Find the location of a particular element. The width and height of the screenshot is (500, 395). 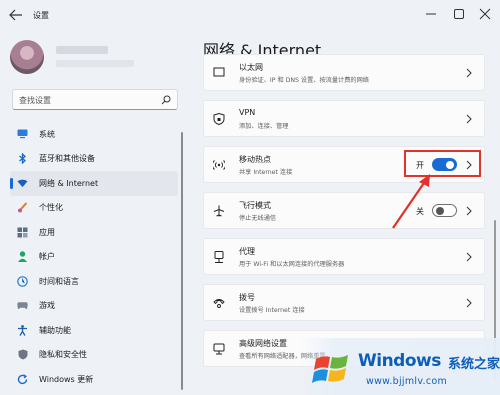

card-vpn: VPN 添加、连接、管理 is located at coordinates (344, 118).